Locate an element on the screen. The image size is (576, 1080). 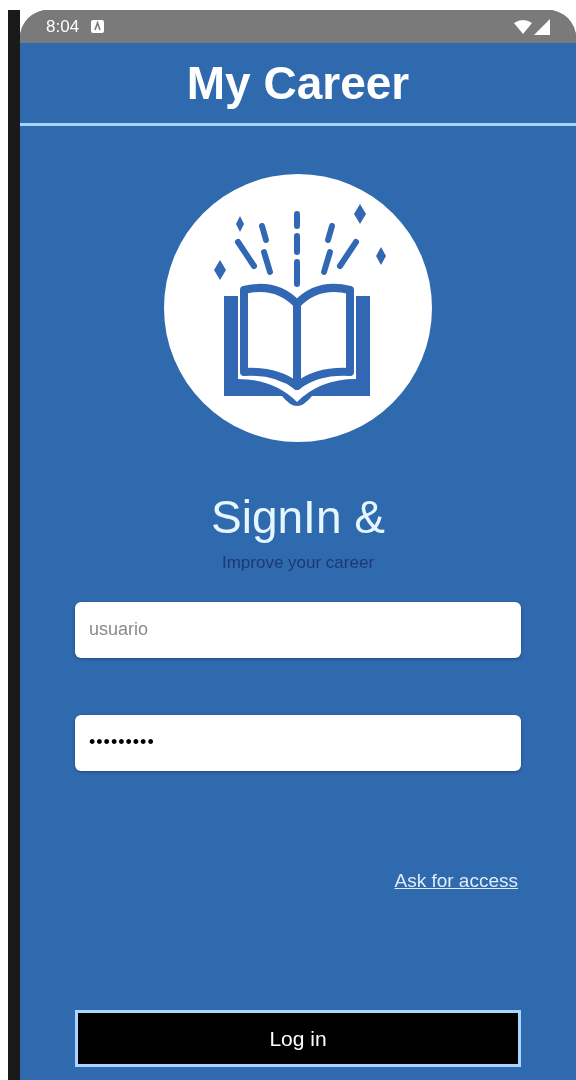
status-time: 8:04 is located at coordinates (63, 26).